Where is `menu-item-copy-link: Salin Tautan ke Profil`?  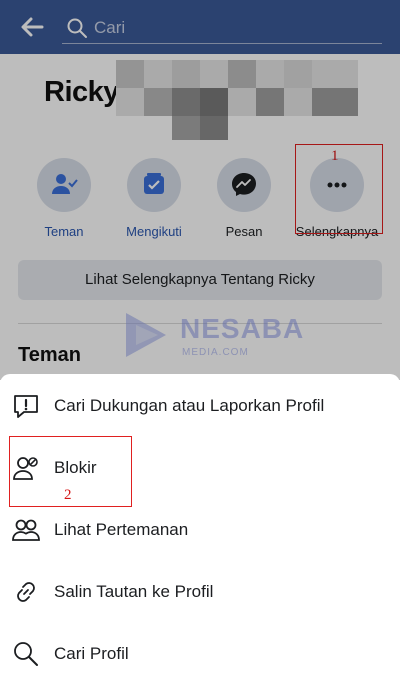
menu-item-copy-link: Salin Tautan ke Profil is located at coordinates (200, 590).